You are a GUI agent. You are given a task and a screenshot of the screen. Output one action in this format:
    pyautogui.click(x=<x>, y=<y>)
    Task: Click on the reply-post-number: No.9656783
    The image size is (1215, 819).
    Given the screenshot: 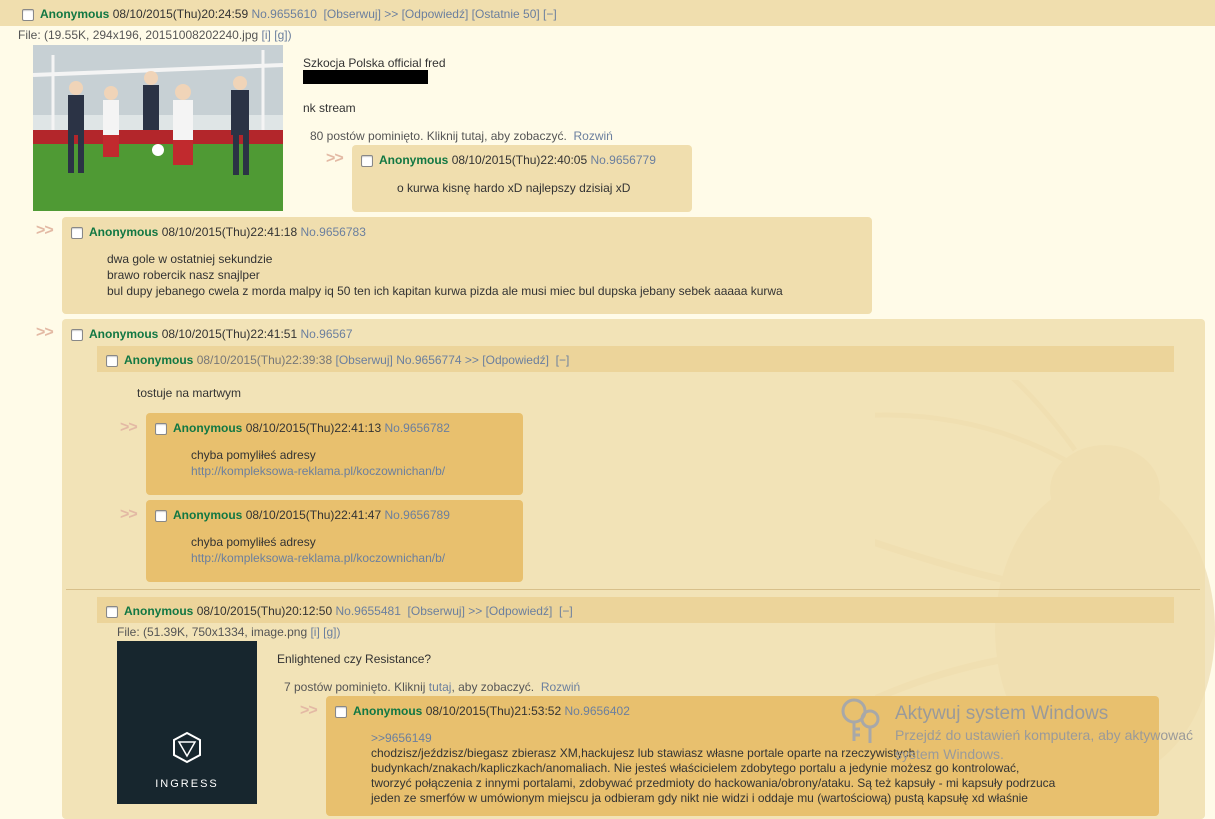 What is the action you would take?
    pyautogui.click(x=332, y=232)
    